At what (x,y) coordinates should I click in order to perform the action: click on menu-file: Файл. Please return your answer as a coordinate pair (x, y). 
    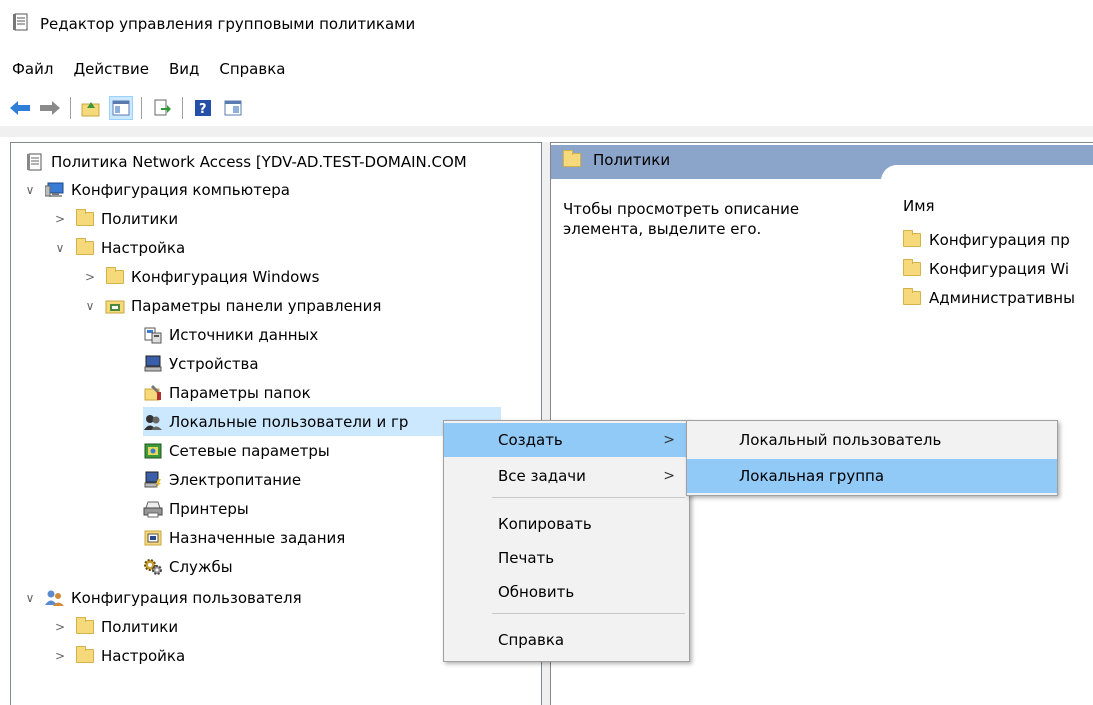
    Looking at the image, I should click on (32, 69).